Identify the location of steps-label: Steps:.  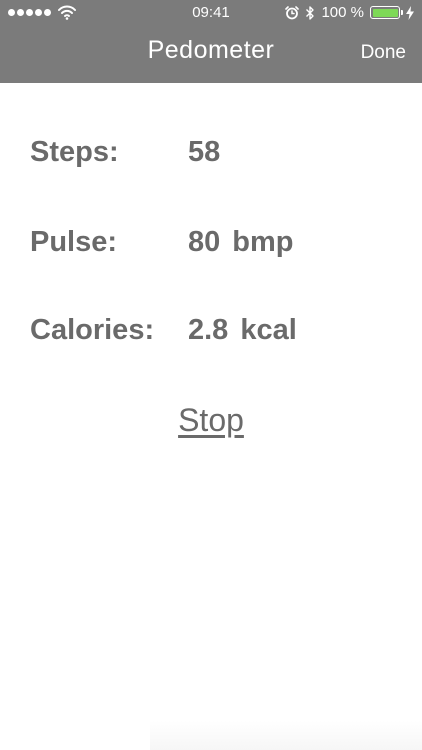
(74, 152).